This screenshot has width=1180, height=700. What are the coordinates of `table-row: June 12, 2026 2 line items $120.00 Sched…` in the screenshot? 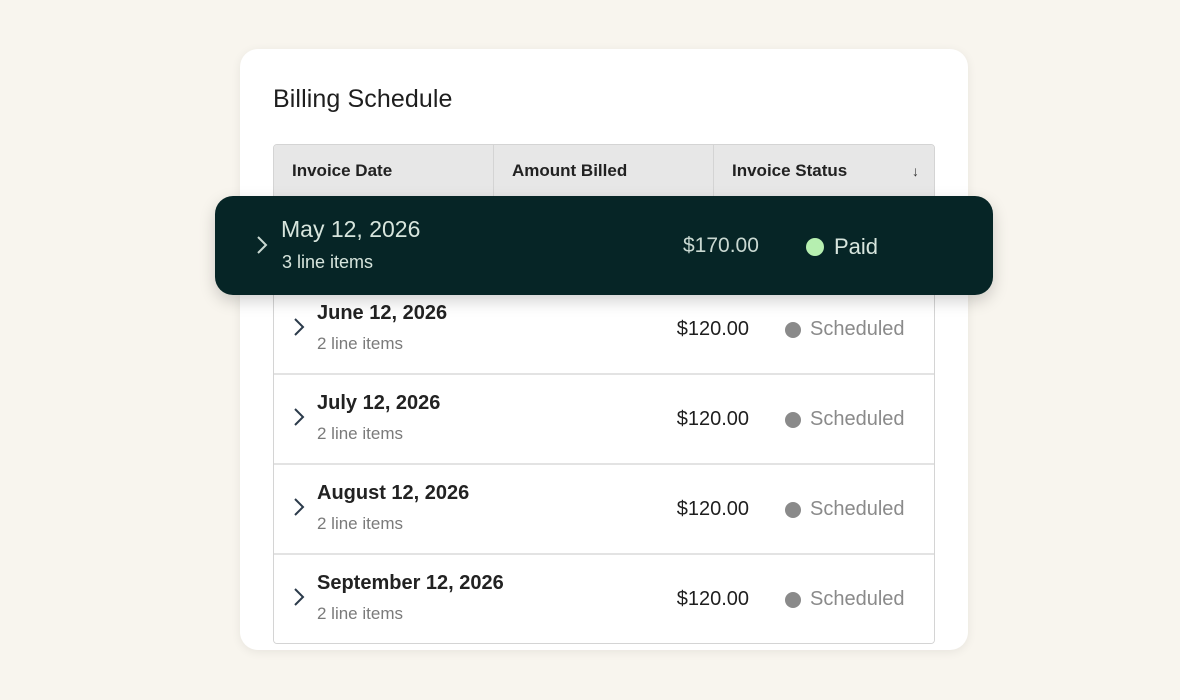 It's located at (604, 330).